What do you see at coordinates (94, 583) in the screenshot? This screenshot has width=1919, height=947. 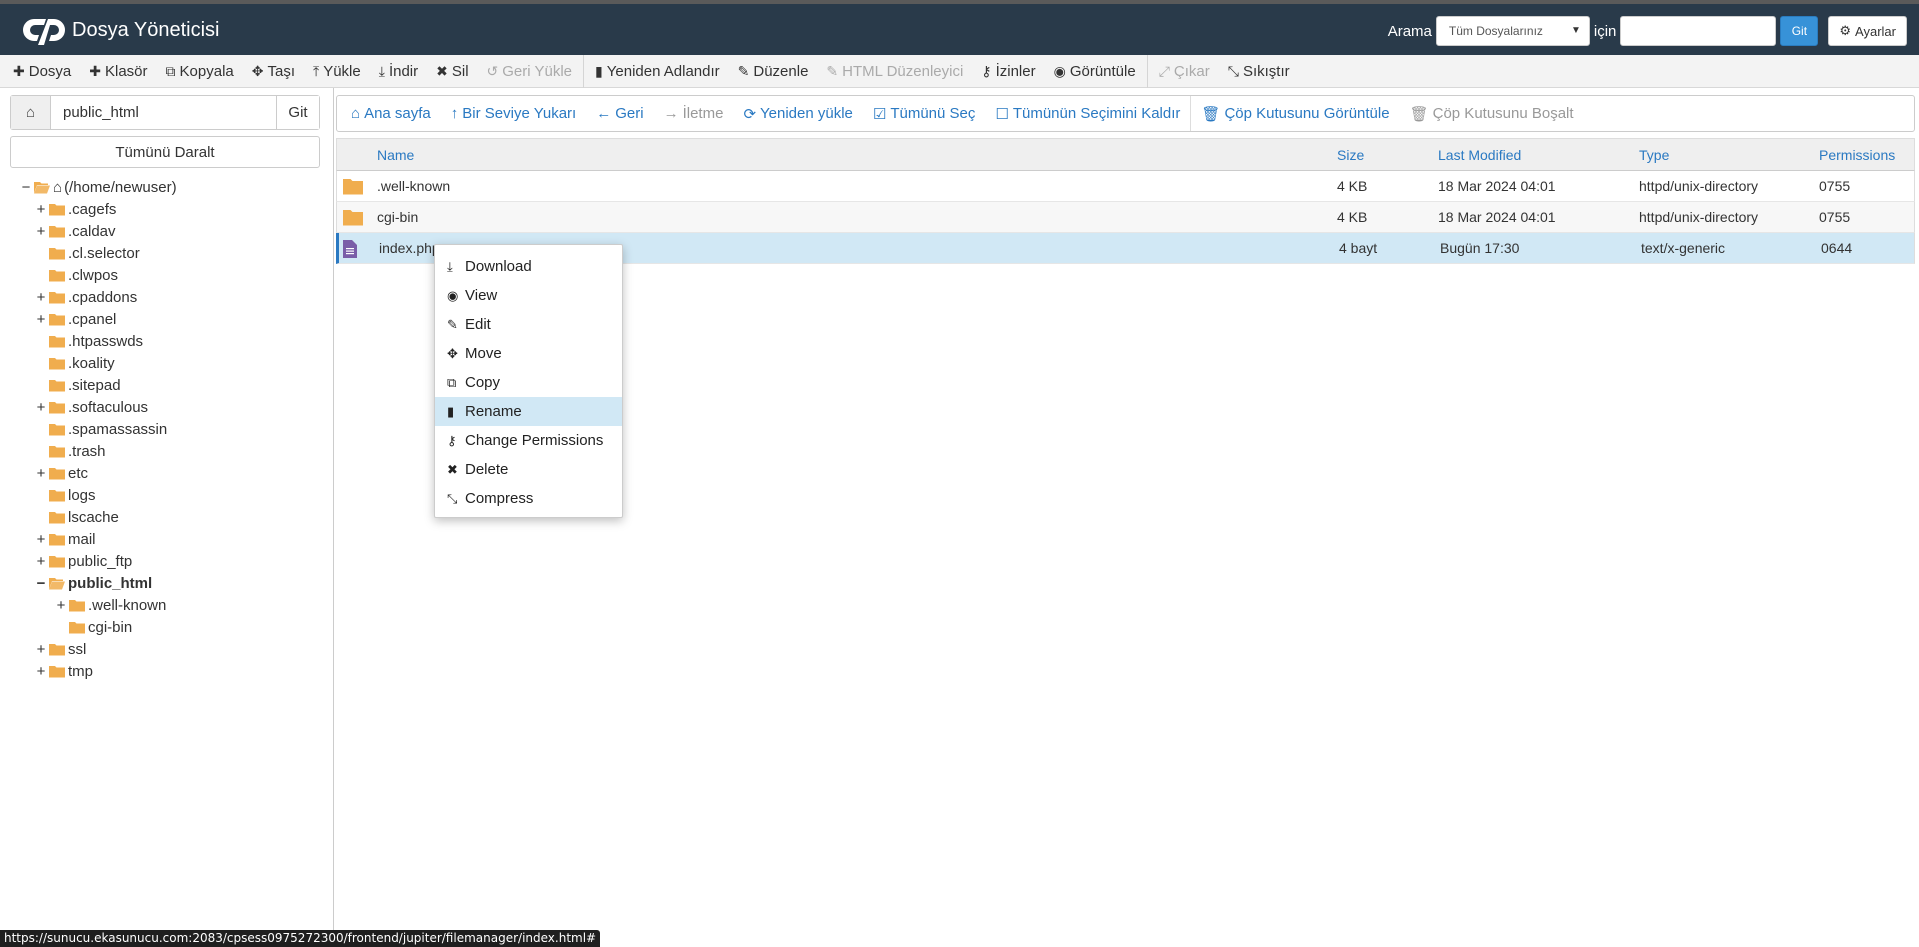 I see `tree-node: − public_html` at bounding box center [94, 583].